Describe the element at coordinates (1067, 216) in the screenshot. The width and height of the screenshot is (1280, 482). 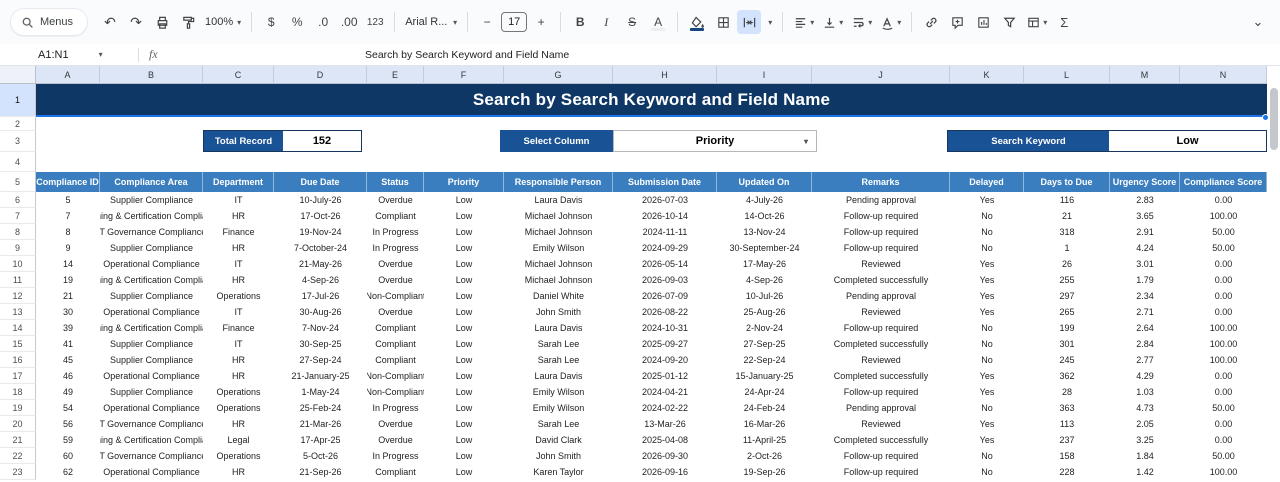
I see `table-cell: 21` at that location.